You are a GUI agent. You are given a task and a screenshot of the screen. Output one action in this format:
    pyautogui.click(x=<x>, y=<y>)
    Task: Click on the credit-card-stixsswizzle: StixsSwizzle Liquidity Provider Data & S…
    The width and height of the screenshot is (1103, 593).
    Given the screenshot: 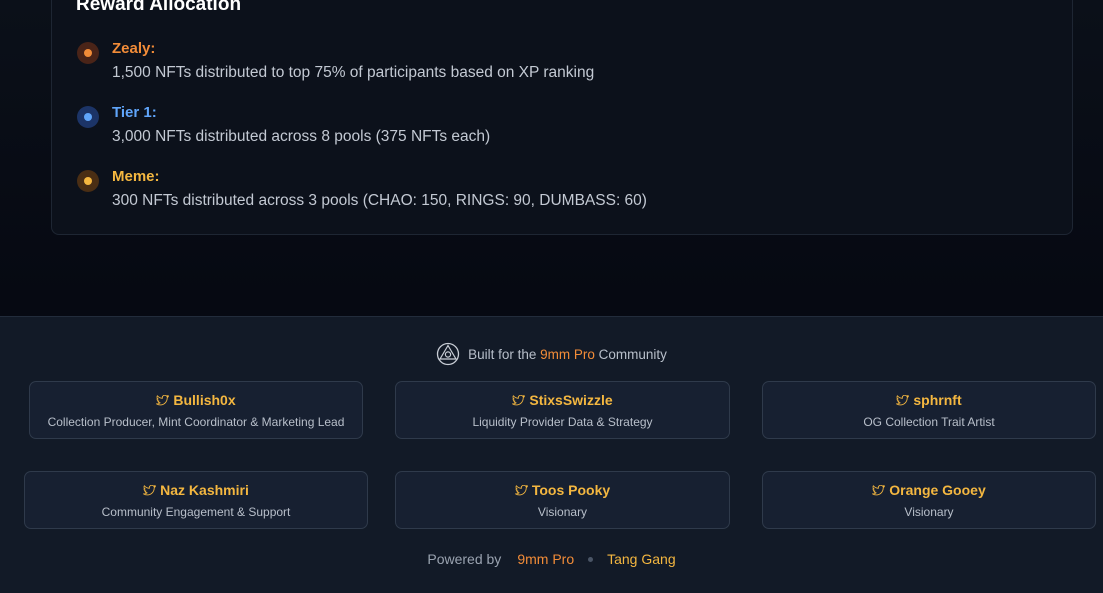 What is the action you would take?
    pyautogui.click(x=562, y=410)
    